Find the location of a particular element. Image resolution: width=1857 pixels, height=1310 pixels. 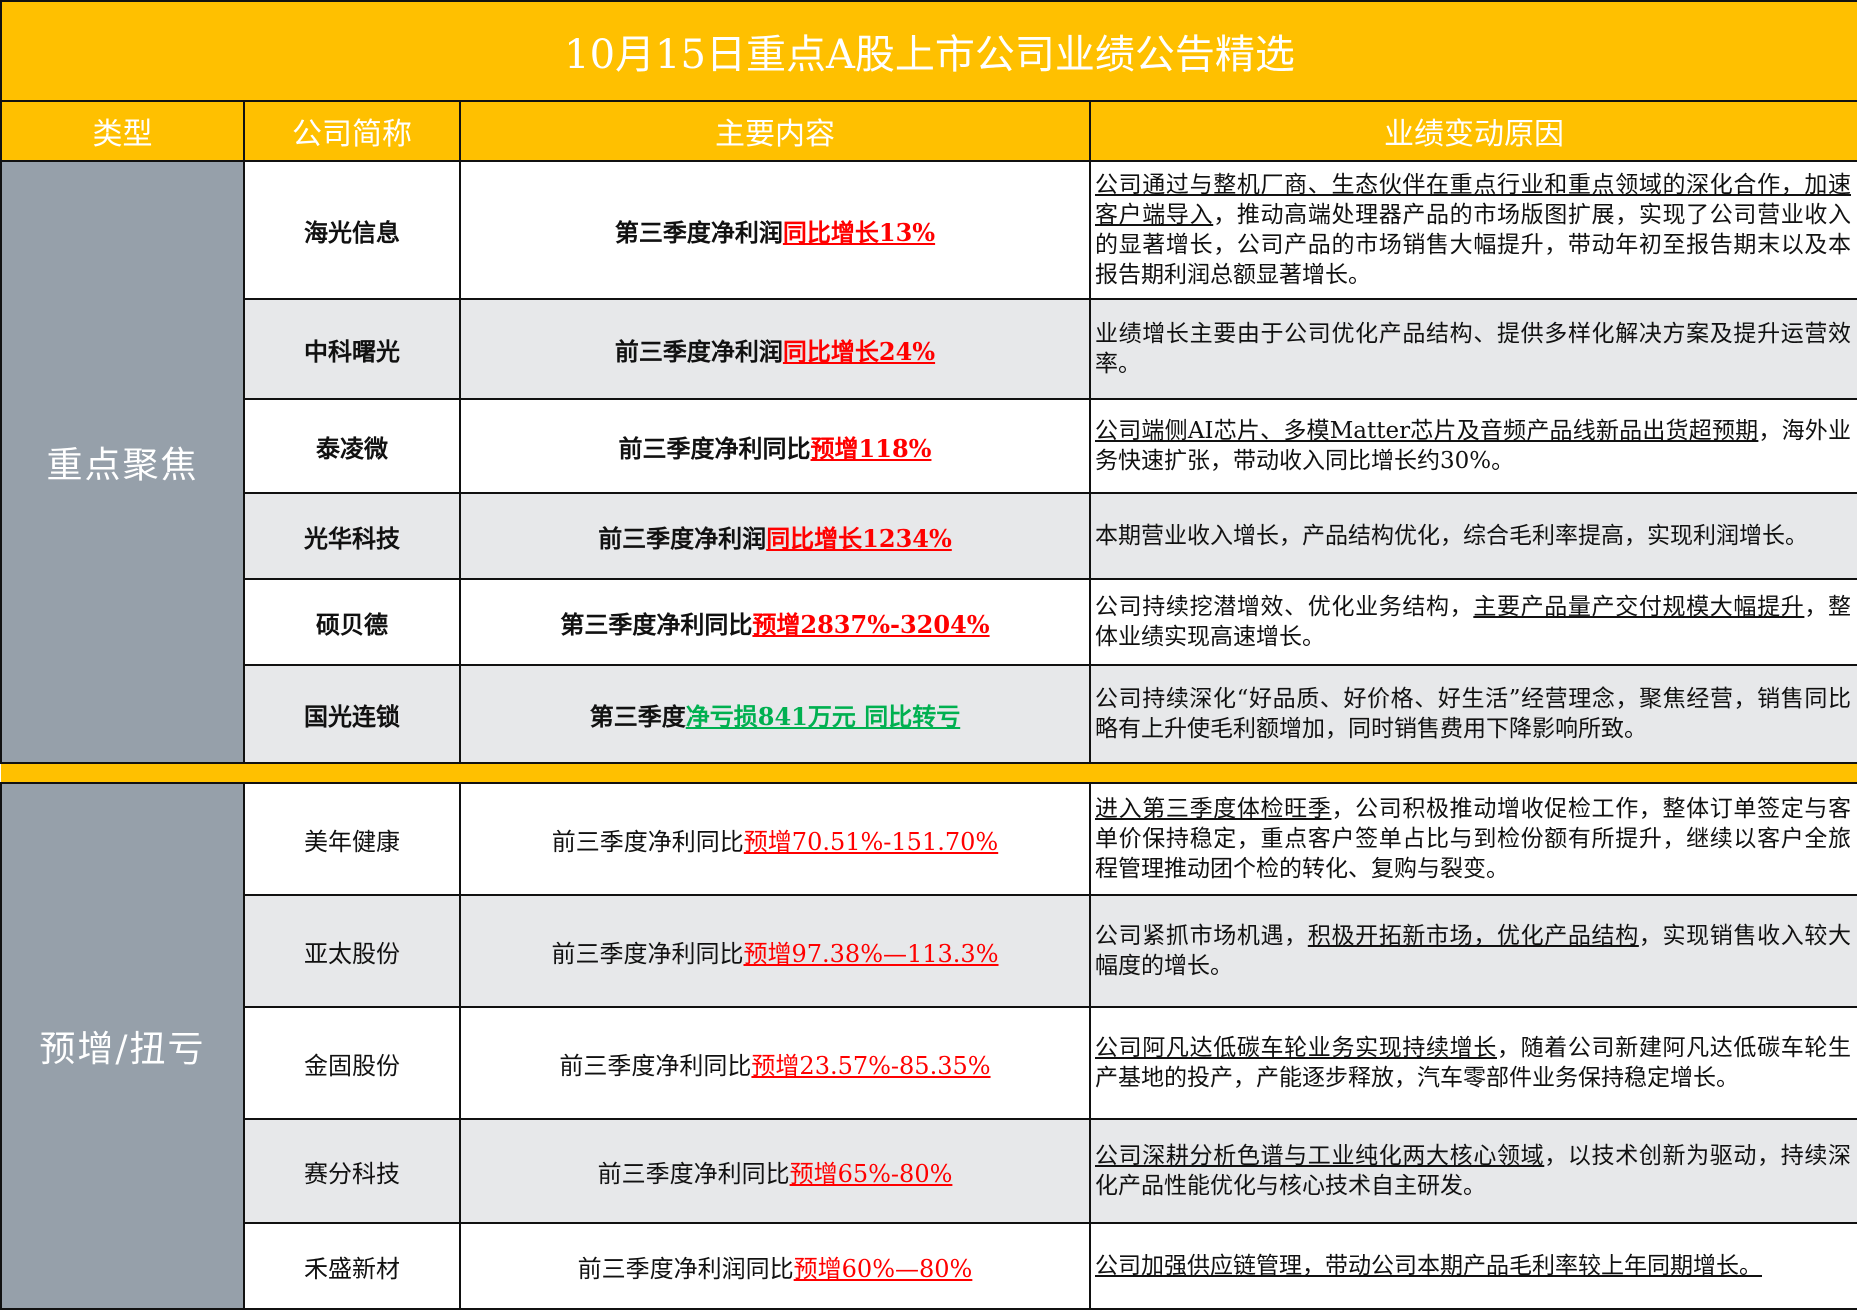

reason-segment: 业绩增长主要由于公司优化产品结构、提供多样化解决方案及提升运营效率。 is located at coordinates (1473, 349).